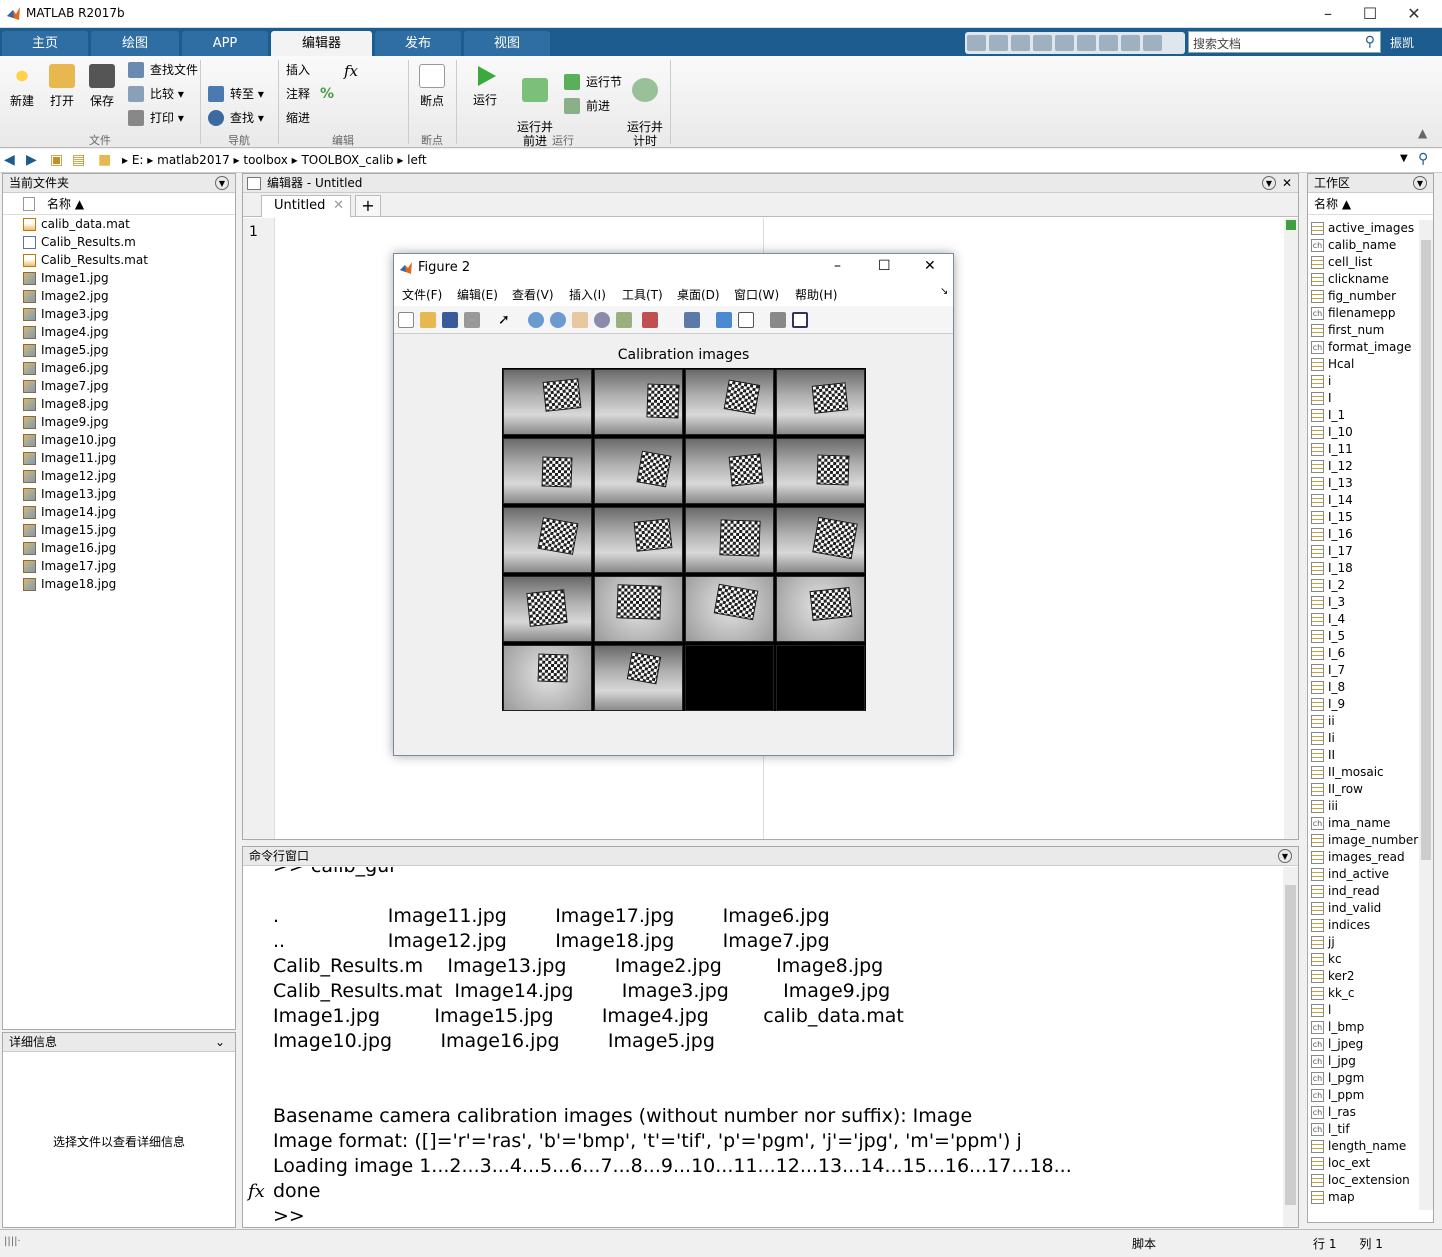  I want to click on show-plot-tools-icon, so click(800, 320).